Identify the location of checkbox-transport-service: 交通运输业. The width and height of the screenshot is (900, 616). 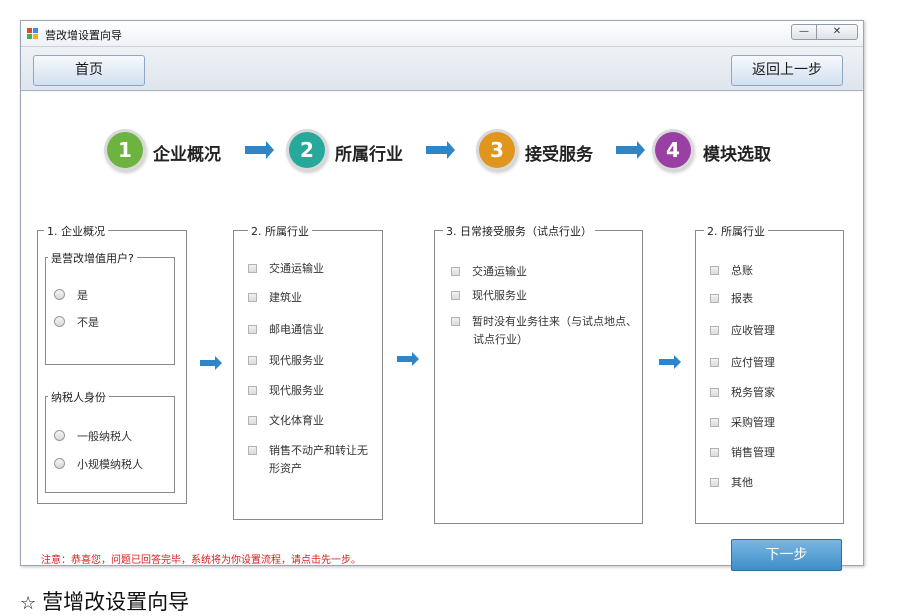
(489, 272).